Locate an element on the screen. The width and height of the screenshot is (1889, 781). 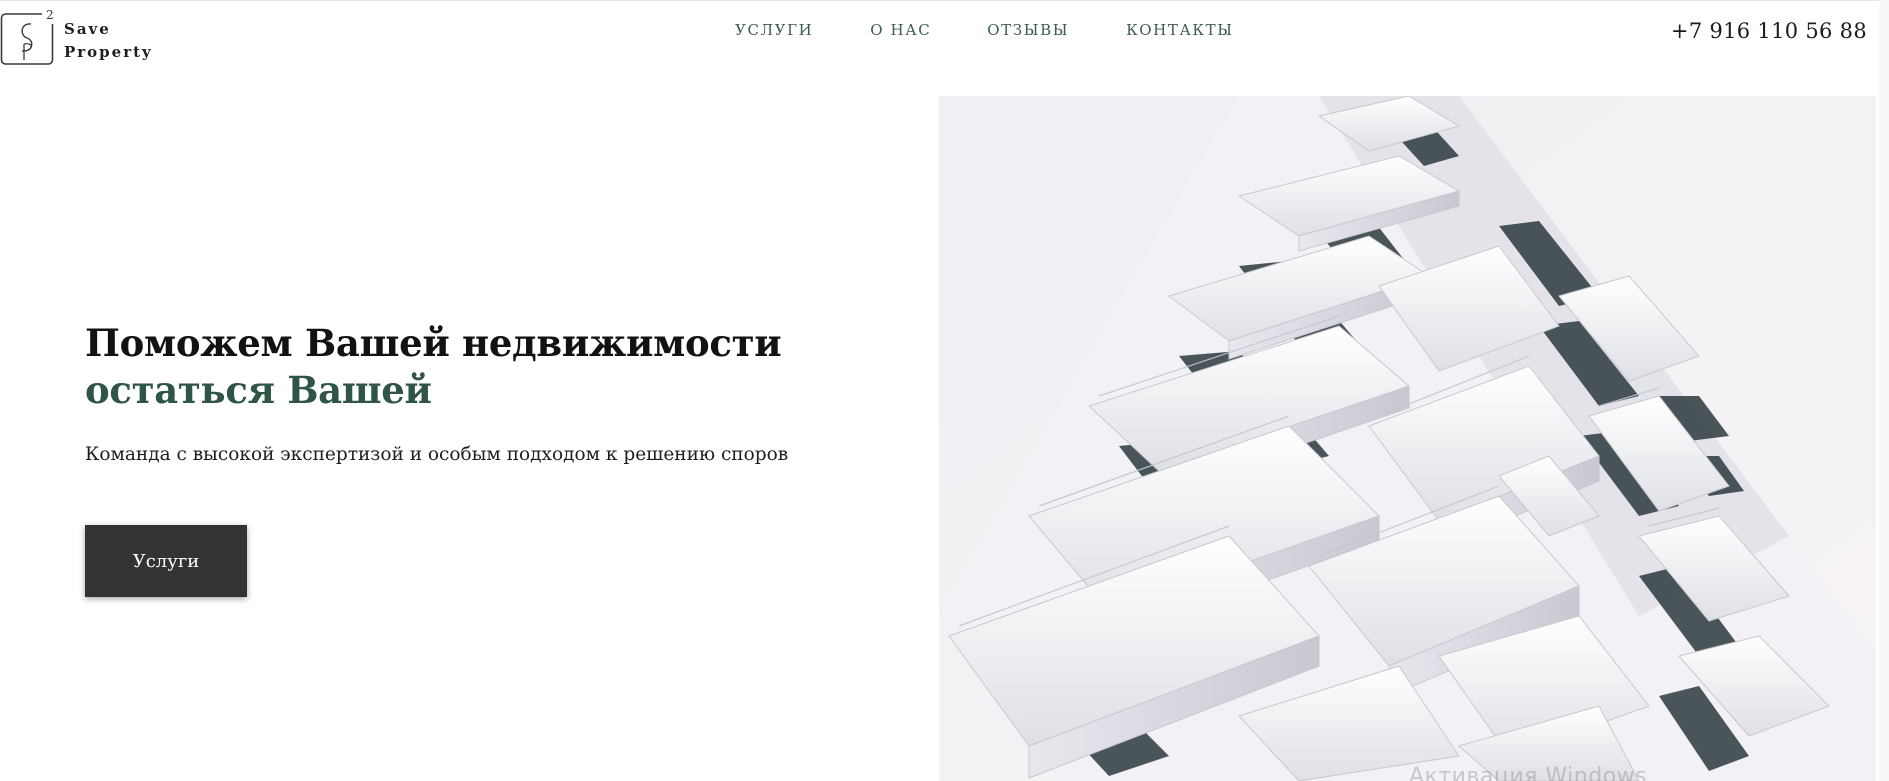
sp-monogram-icon: 2 is located at coordinates (28, 35).